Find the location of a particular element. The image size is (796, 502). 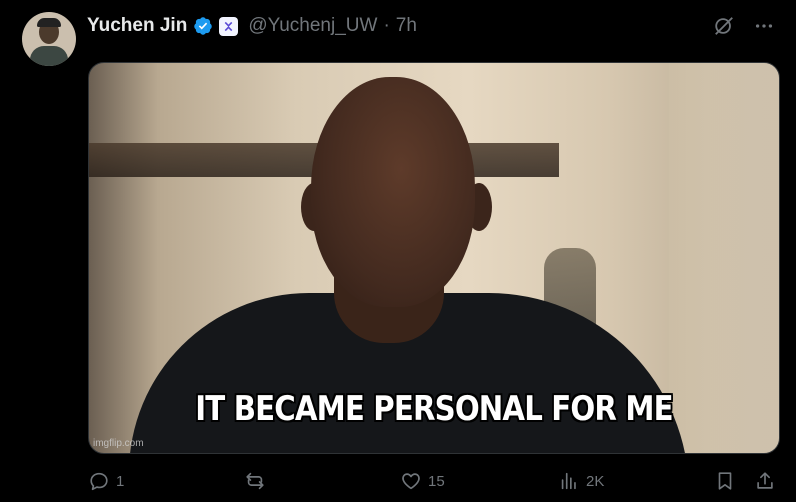

reply-icon is located at coordinates (99, 481).